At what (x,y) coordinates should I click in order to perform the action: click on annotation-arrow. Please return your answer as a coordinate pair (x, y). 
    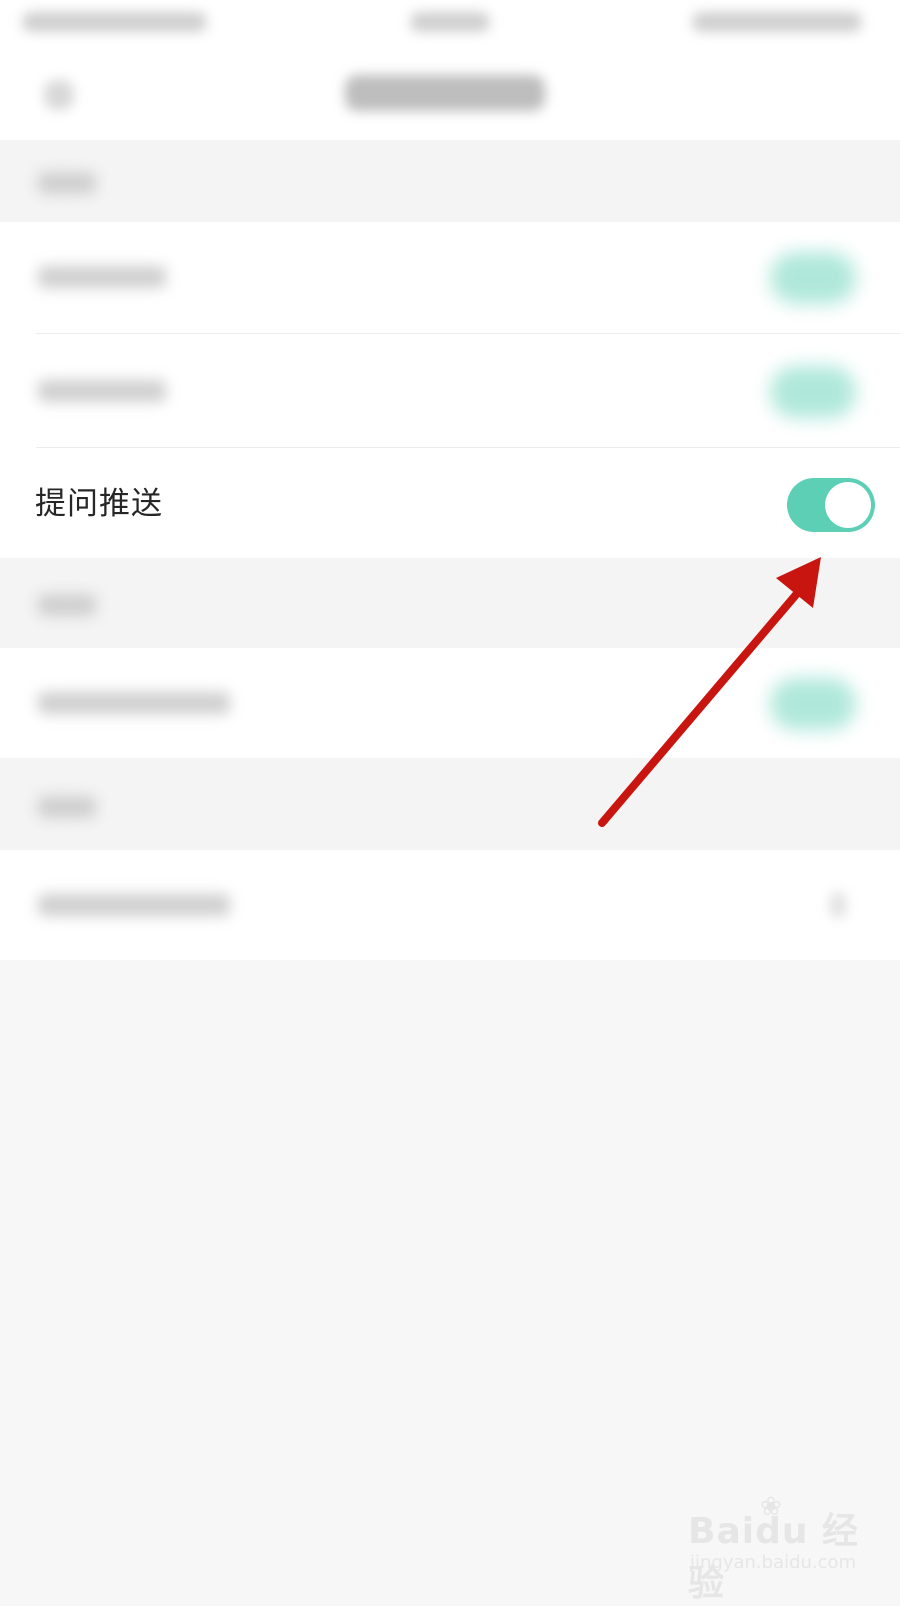
    Looking at the image, I should click on (709, 692).